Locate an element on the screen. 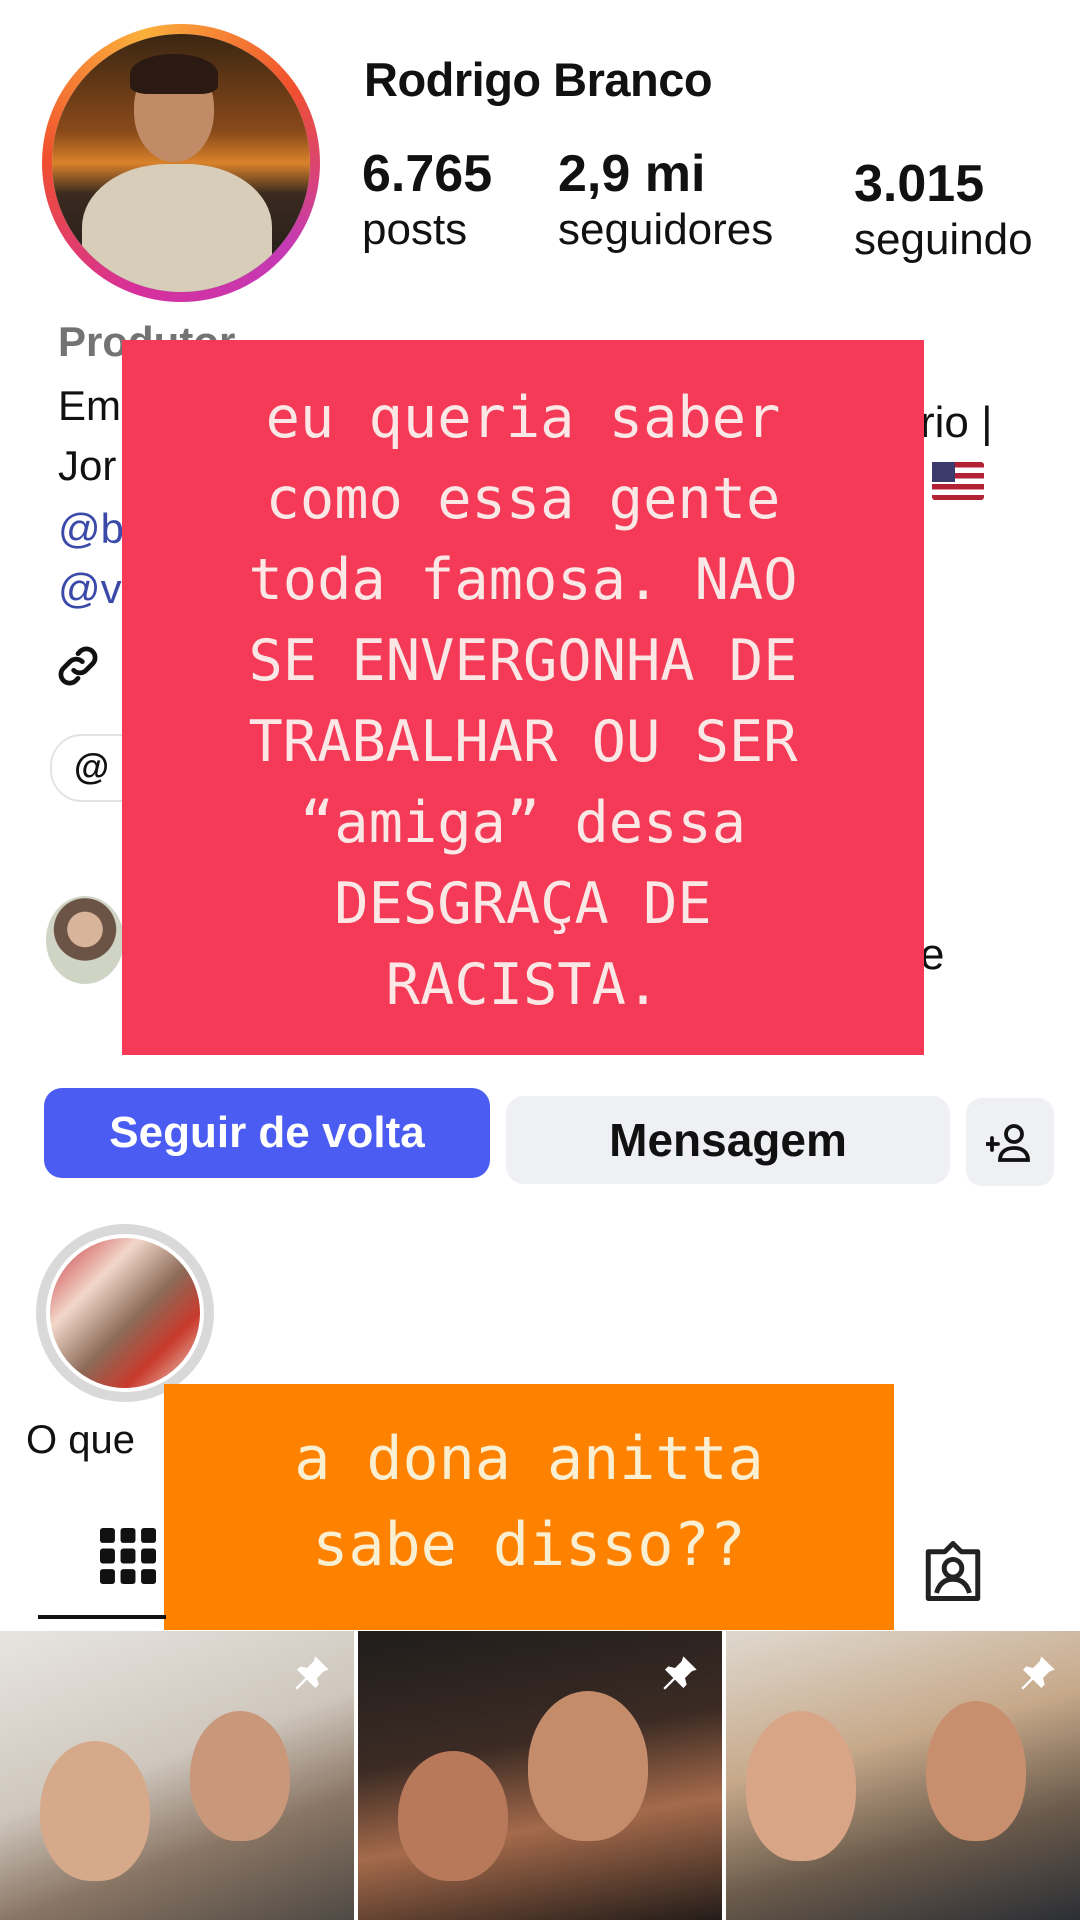 The height and width of the screenshot is (1920, 1080). followers-label: seguidores is located at coordinates (666, 229).